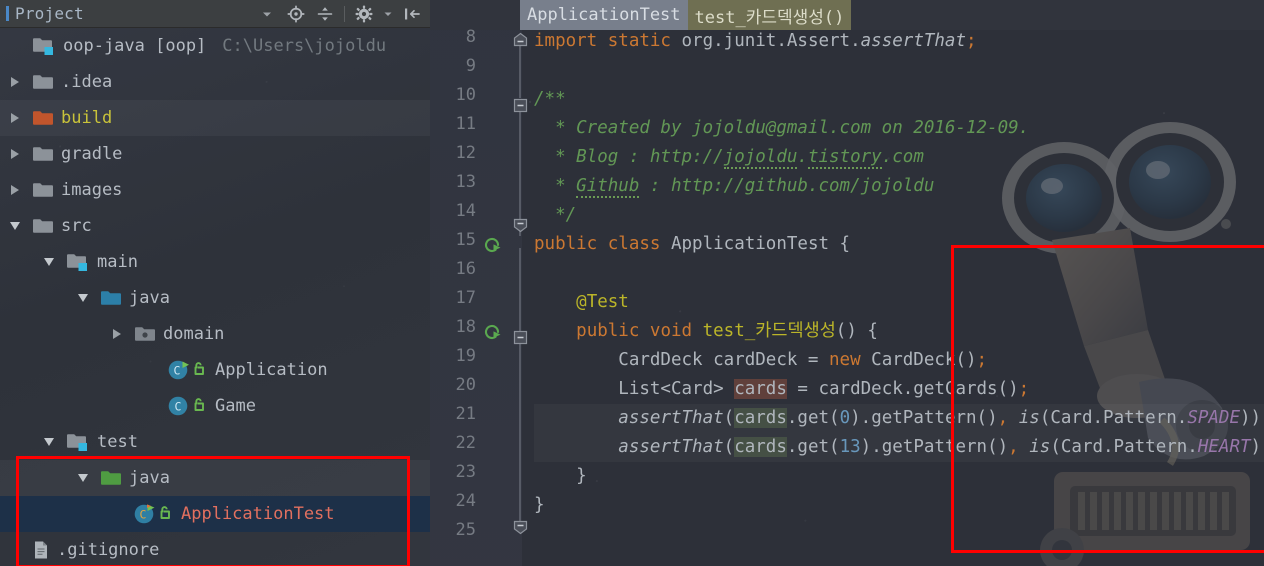  I want to click on project-path-text: C:\Users\jojoldu, so click(304, 46).